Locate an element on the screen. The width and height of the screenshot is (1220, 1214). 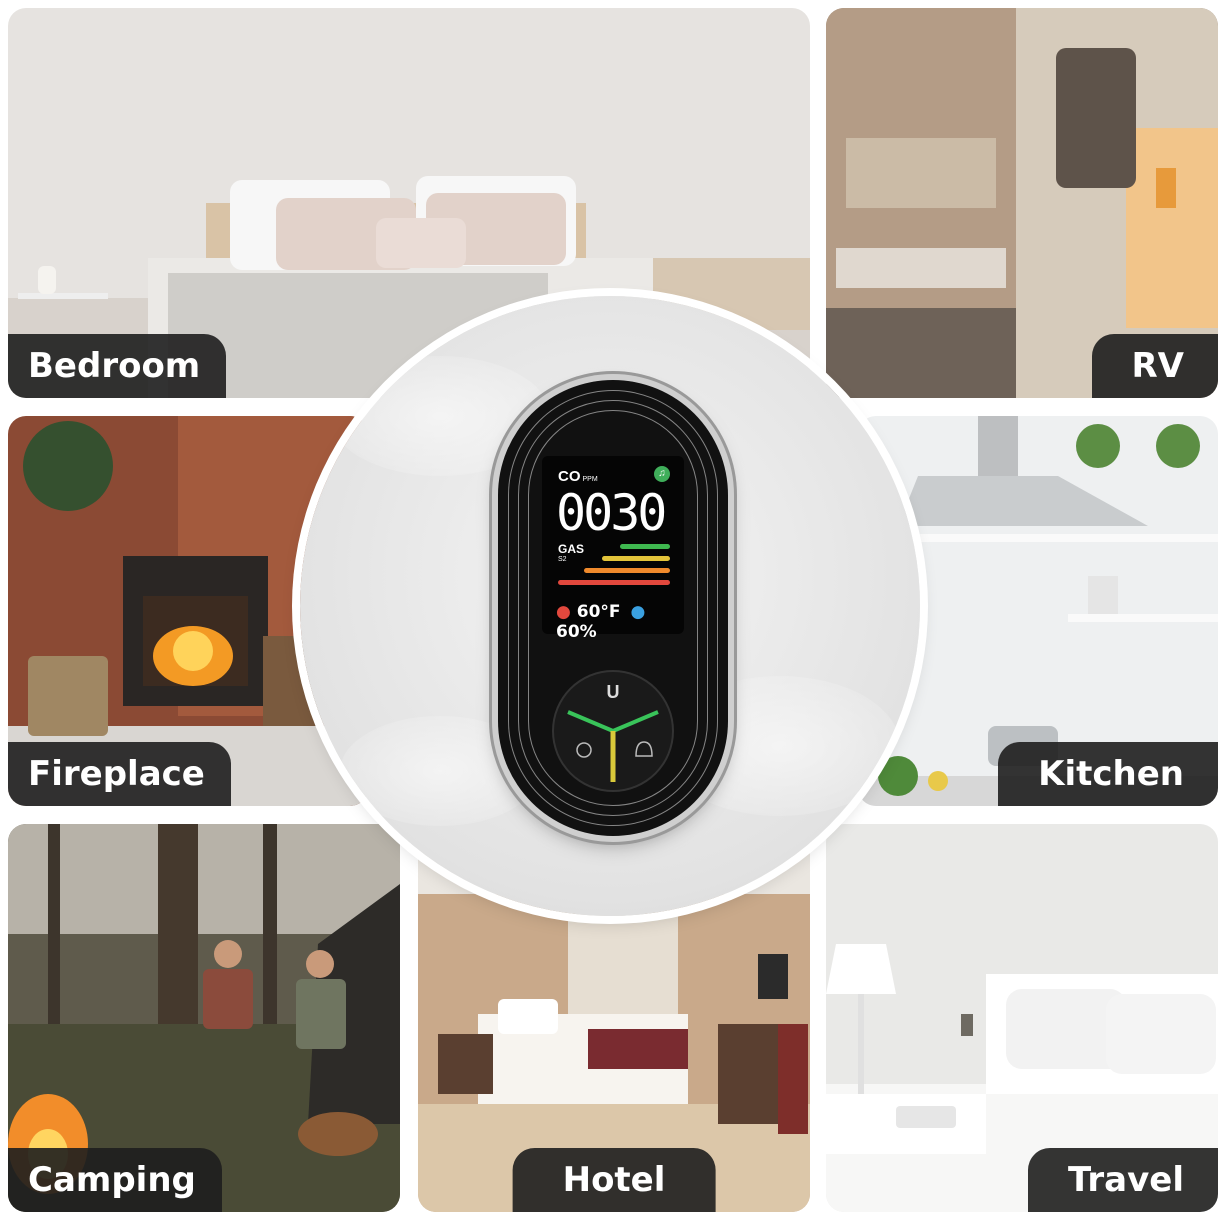
device-control-pad: U is located at coordinates (613, 731).